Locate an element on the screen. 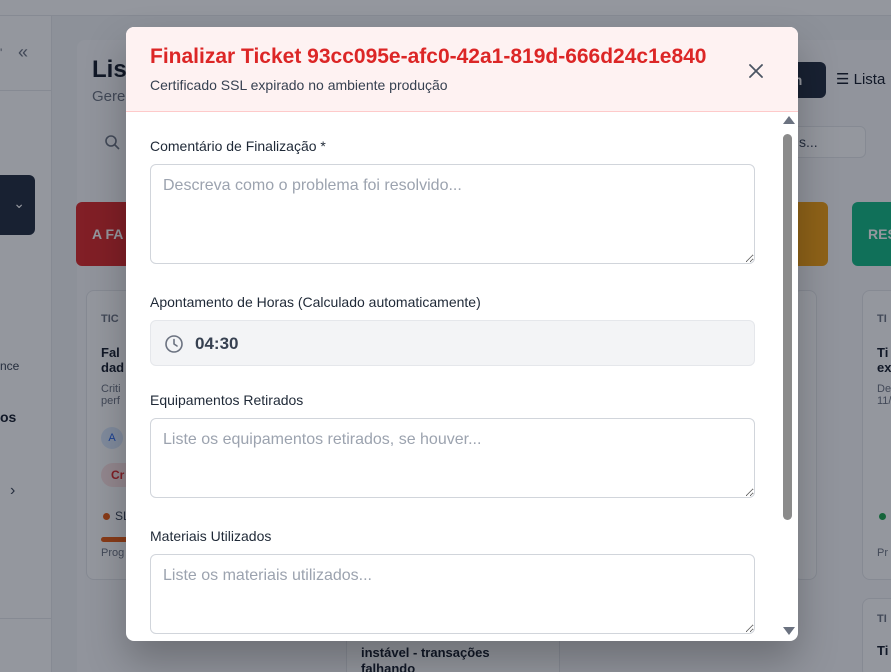 This screenshot has width=891, height=672. scroll-down-arrow-icon is located at coordinates (789, 631).